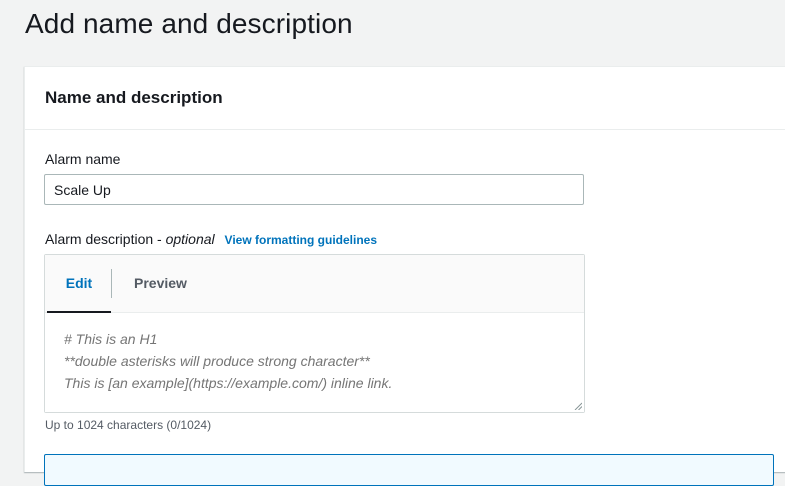 This screenshot has width=785, height=486. What do you see at coordinates (190, 239) in the screenshot?
I see `optional-label: optional` at bounding box center [190, 239].